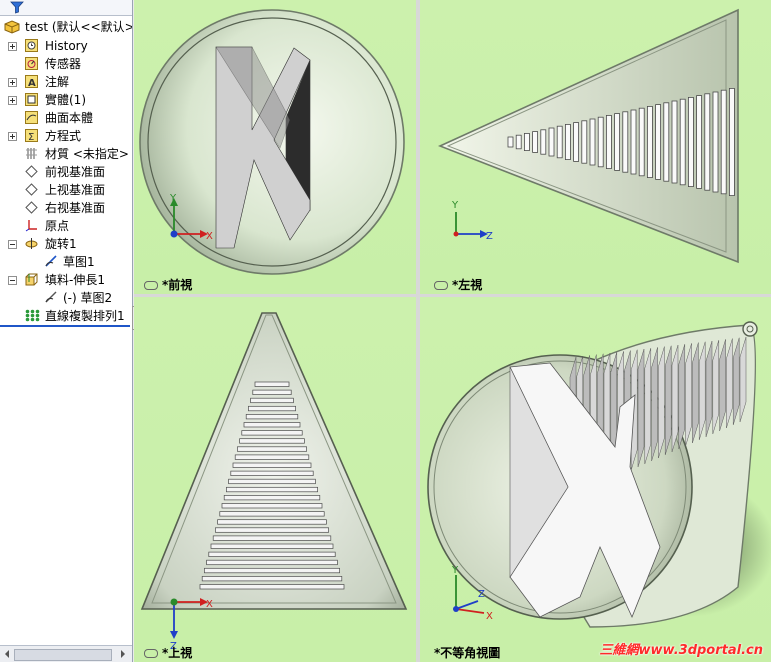 The width and height of the screenshot is (771, 662). I want to click on svg-text: Σ, so click(31, 137).